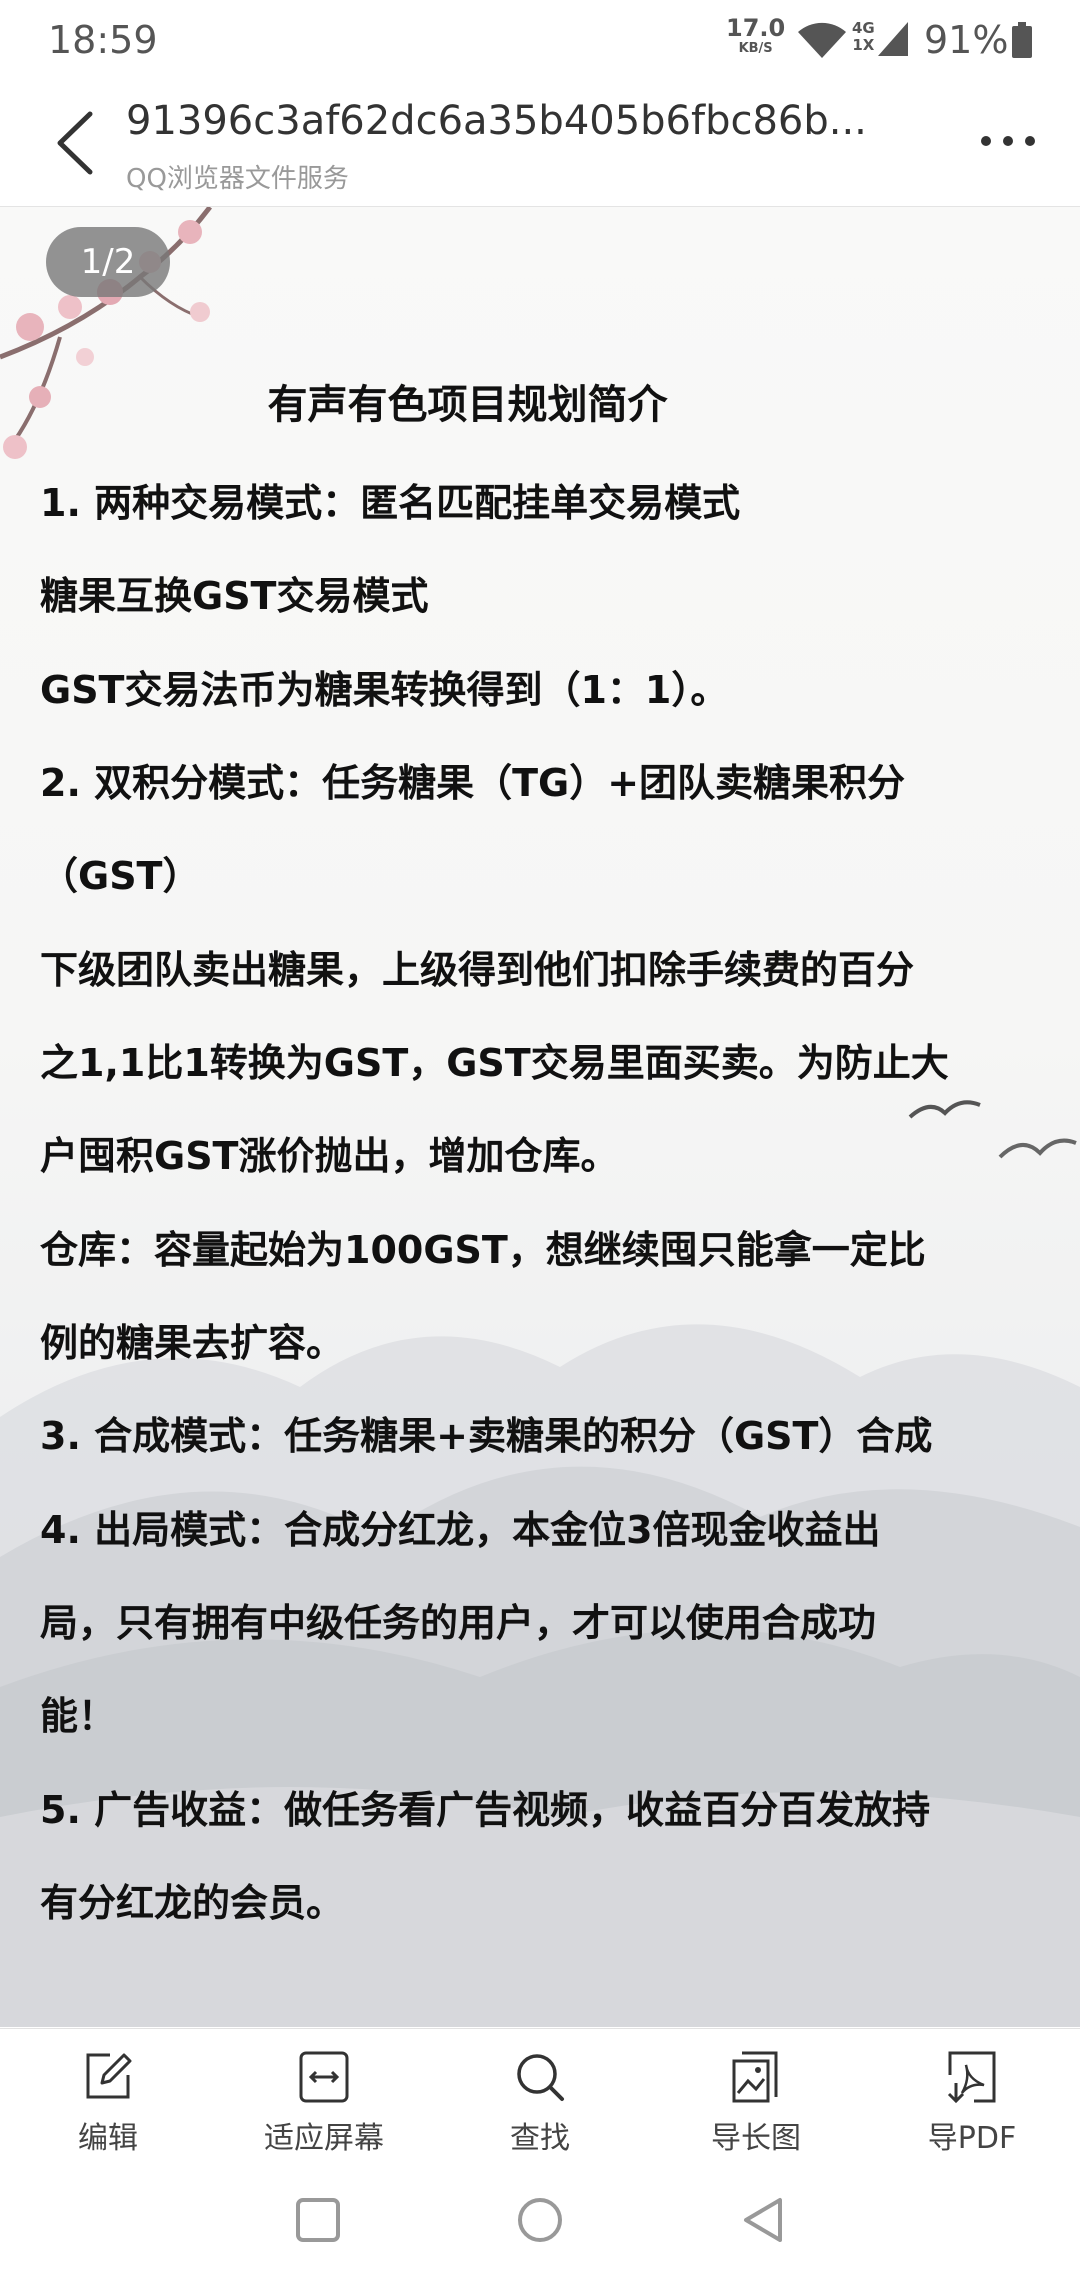  I want to click on find-button: 查找, so click(540, 2099).